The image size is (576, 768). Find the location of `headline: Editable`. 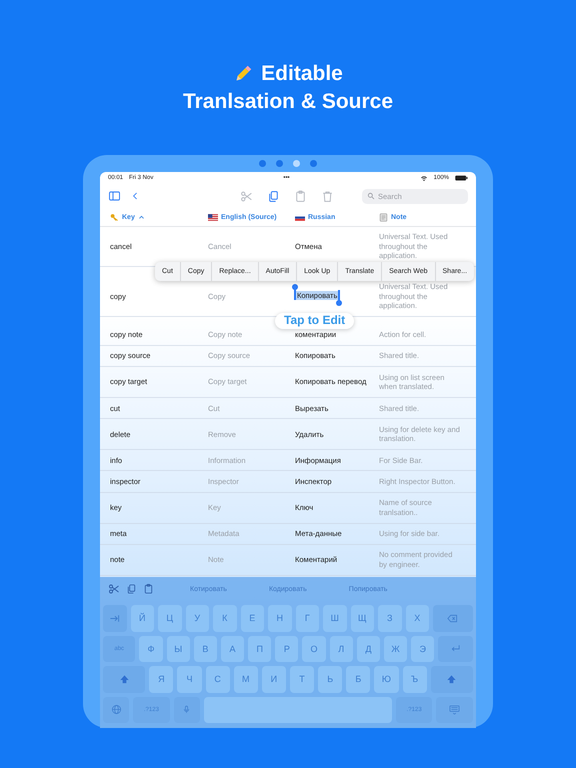

headline: Editable is located at coordinates (302, 74).